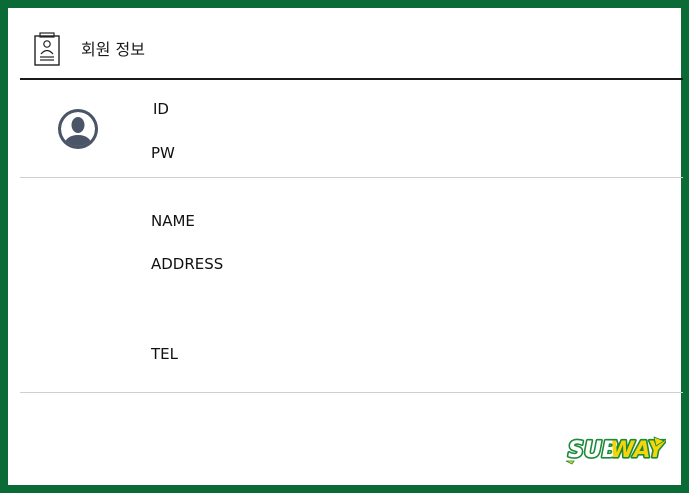 The height and width of the screenshot is (493, 689). I want to click on name-label: NAME, so click(173, 221).